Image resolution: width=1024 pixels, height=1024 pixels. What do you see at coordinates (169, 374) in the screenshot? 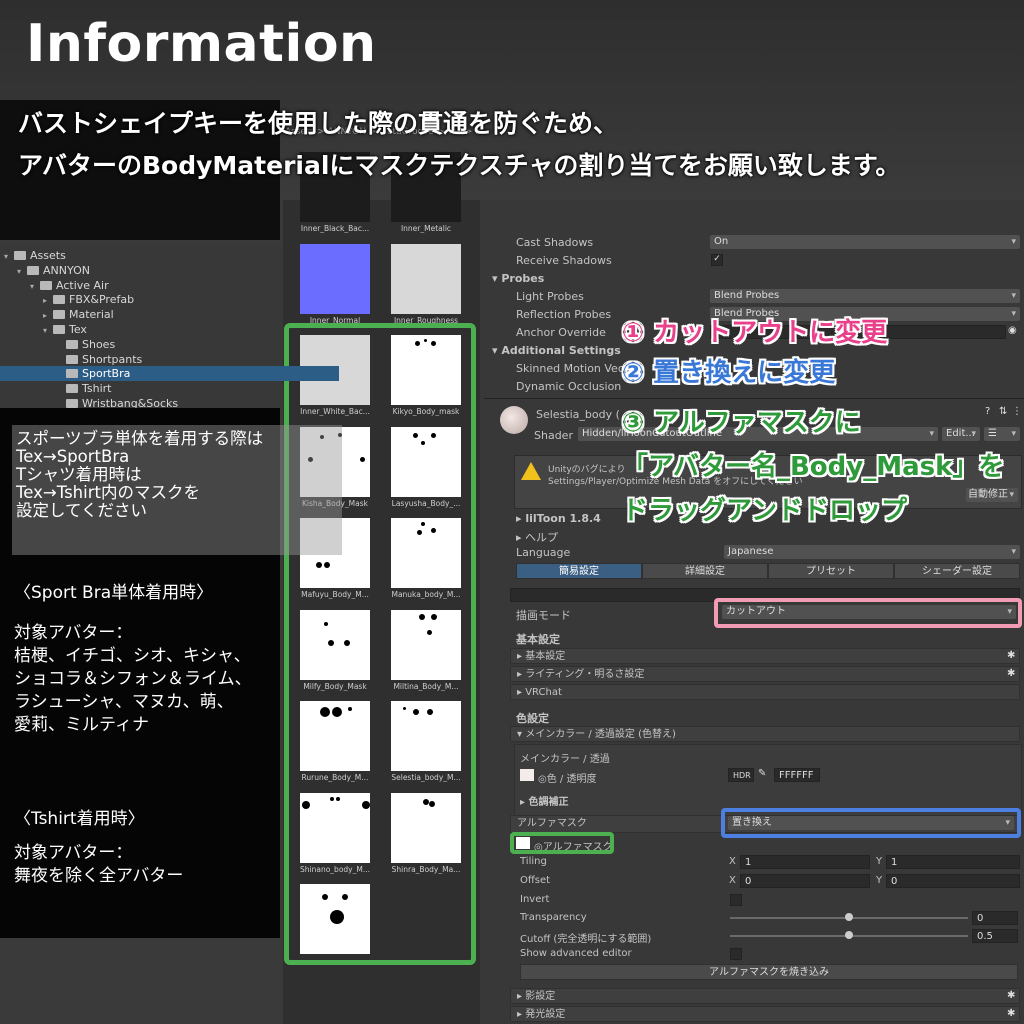
I see `tree-item: SportBra` at bounding box center [169, 374].